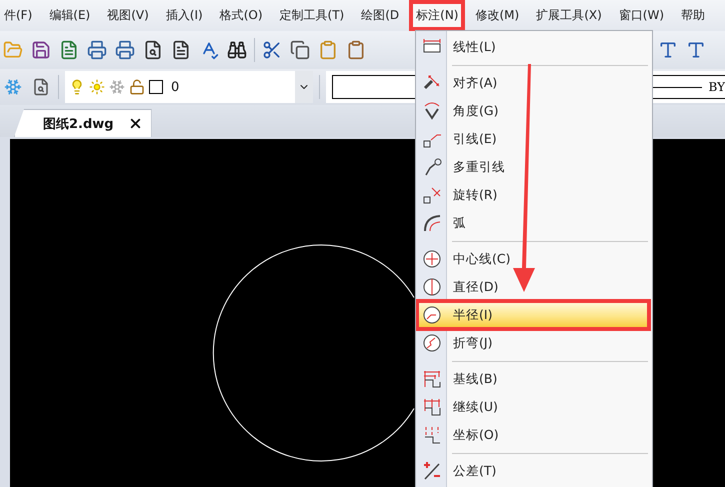  Describe the element at coordinates (432, 471) in the screenshot. I see `tolerance-icon` at that location.